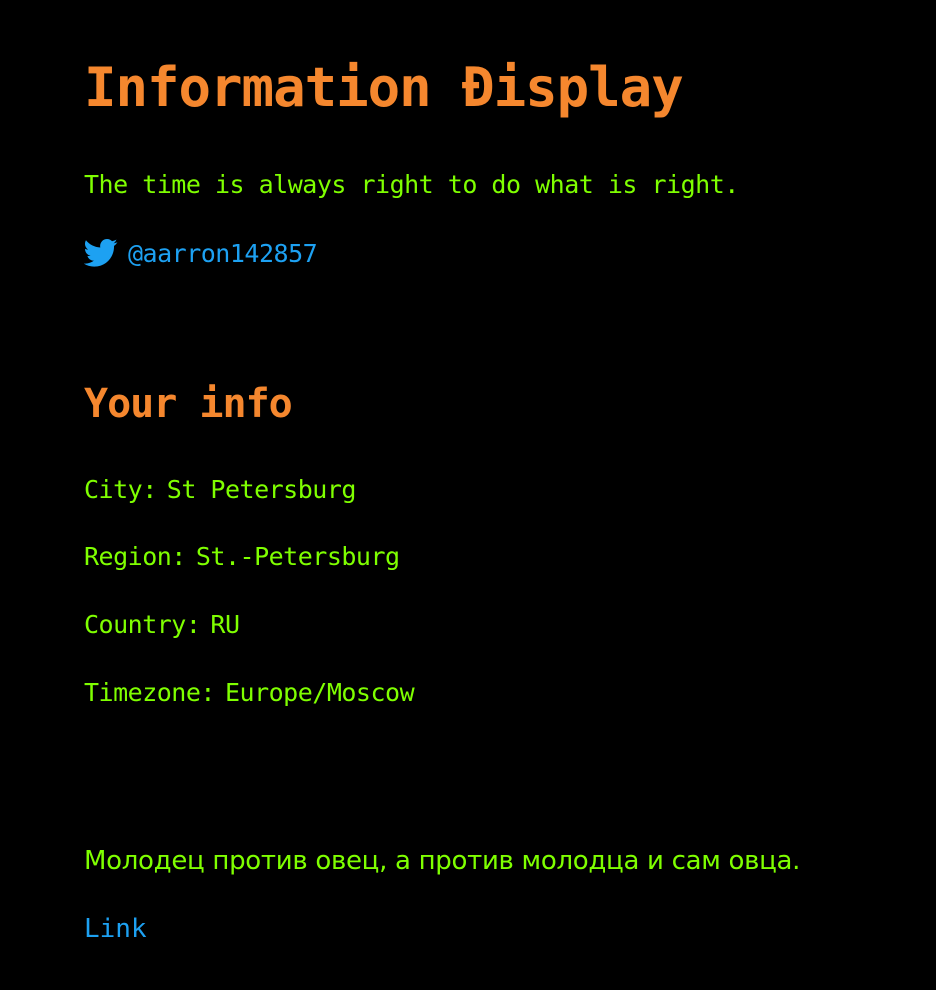 Image resolution: width=936 pixels, height=990 pixels. I want to click on your-info-heading: Your info, so click(188, 404).